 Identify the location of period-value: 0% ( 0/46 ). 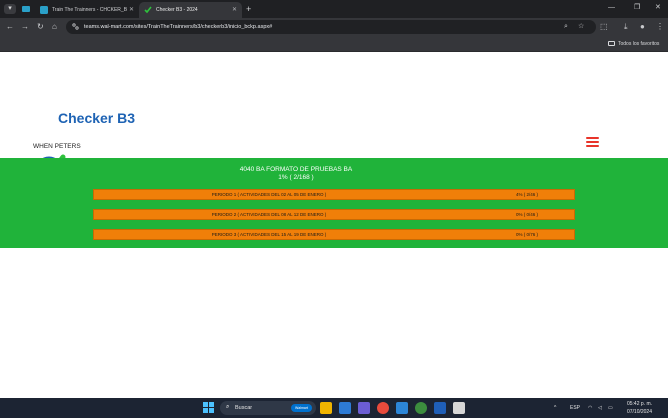
(527, 214).